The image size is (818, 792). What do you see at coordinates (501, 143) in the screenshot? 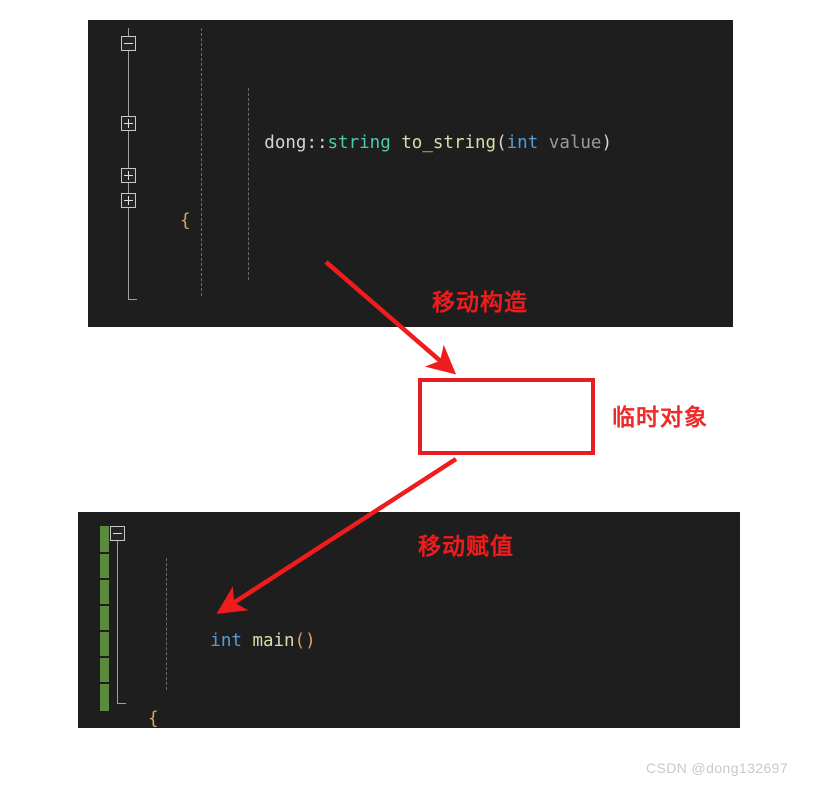
I see `token-punct: (` at bounding box center [501, 143].